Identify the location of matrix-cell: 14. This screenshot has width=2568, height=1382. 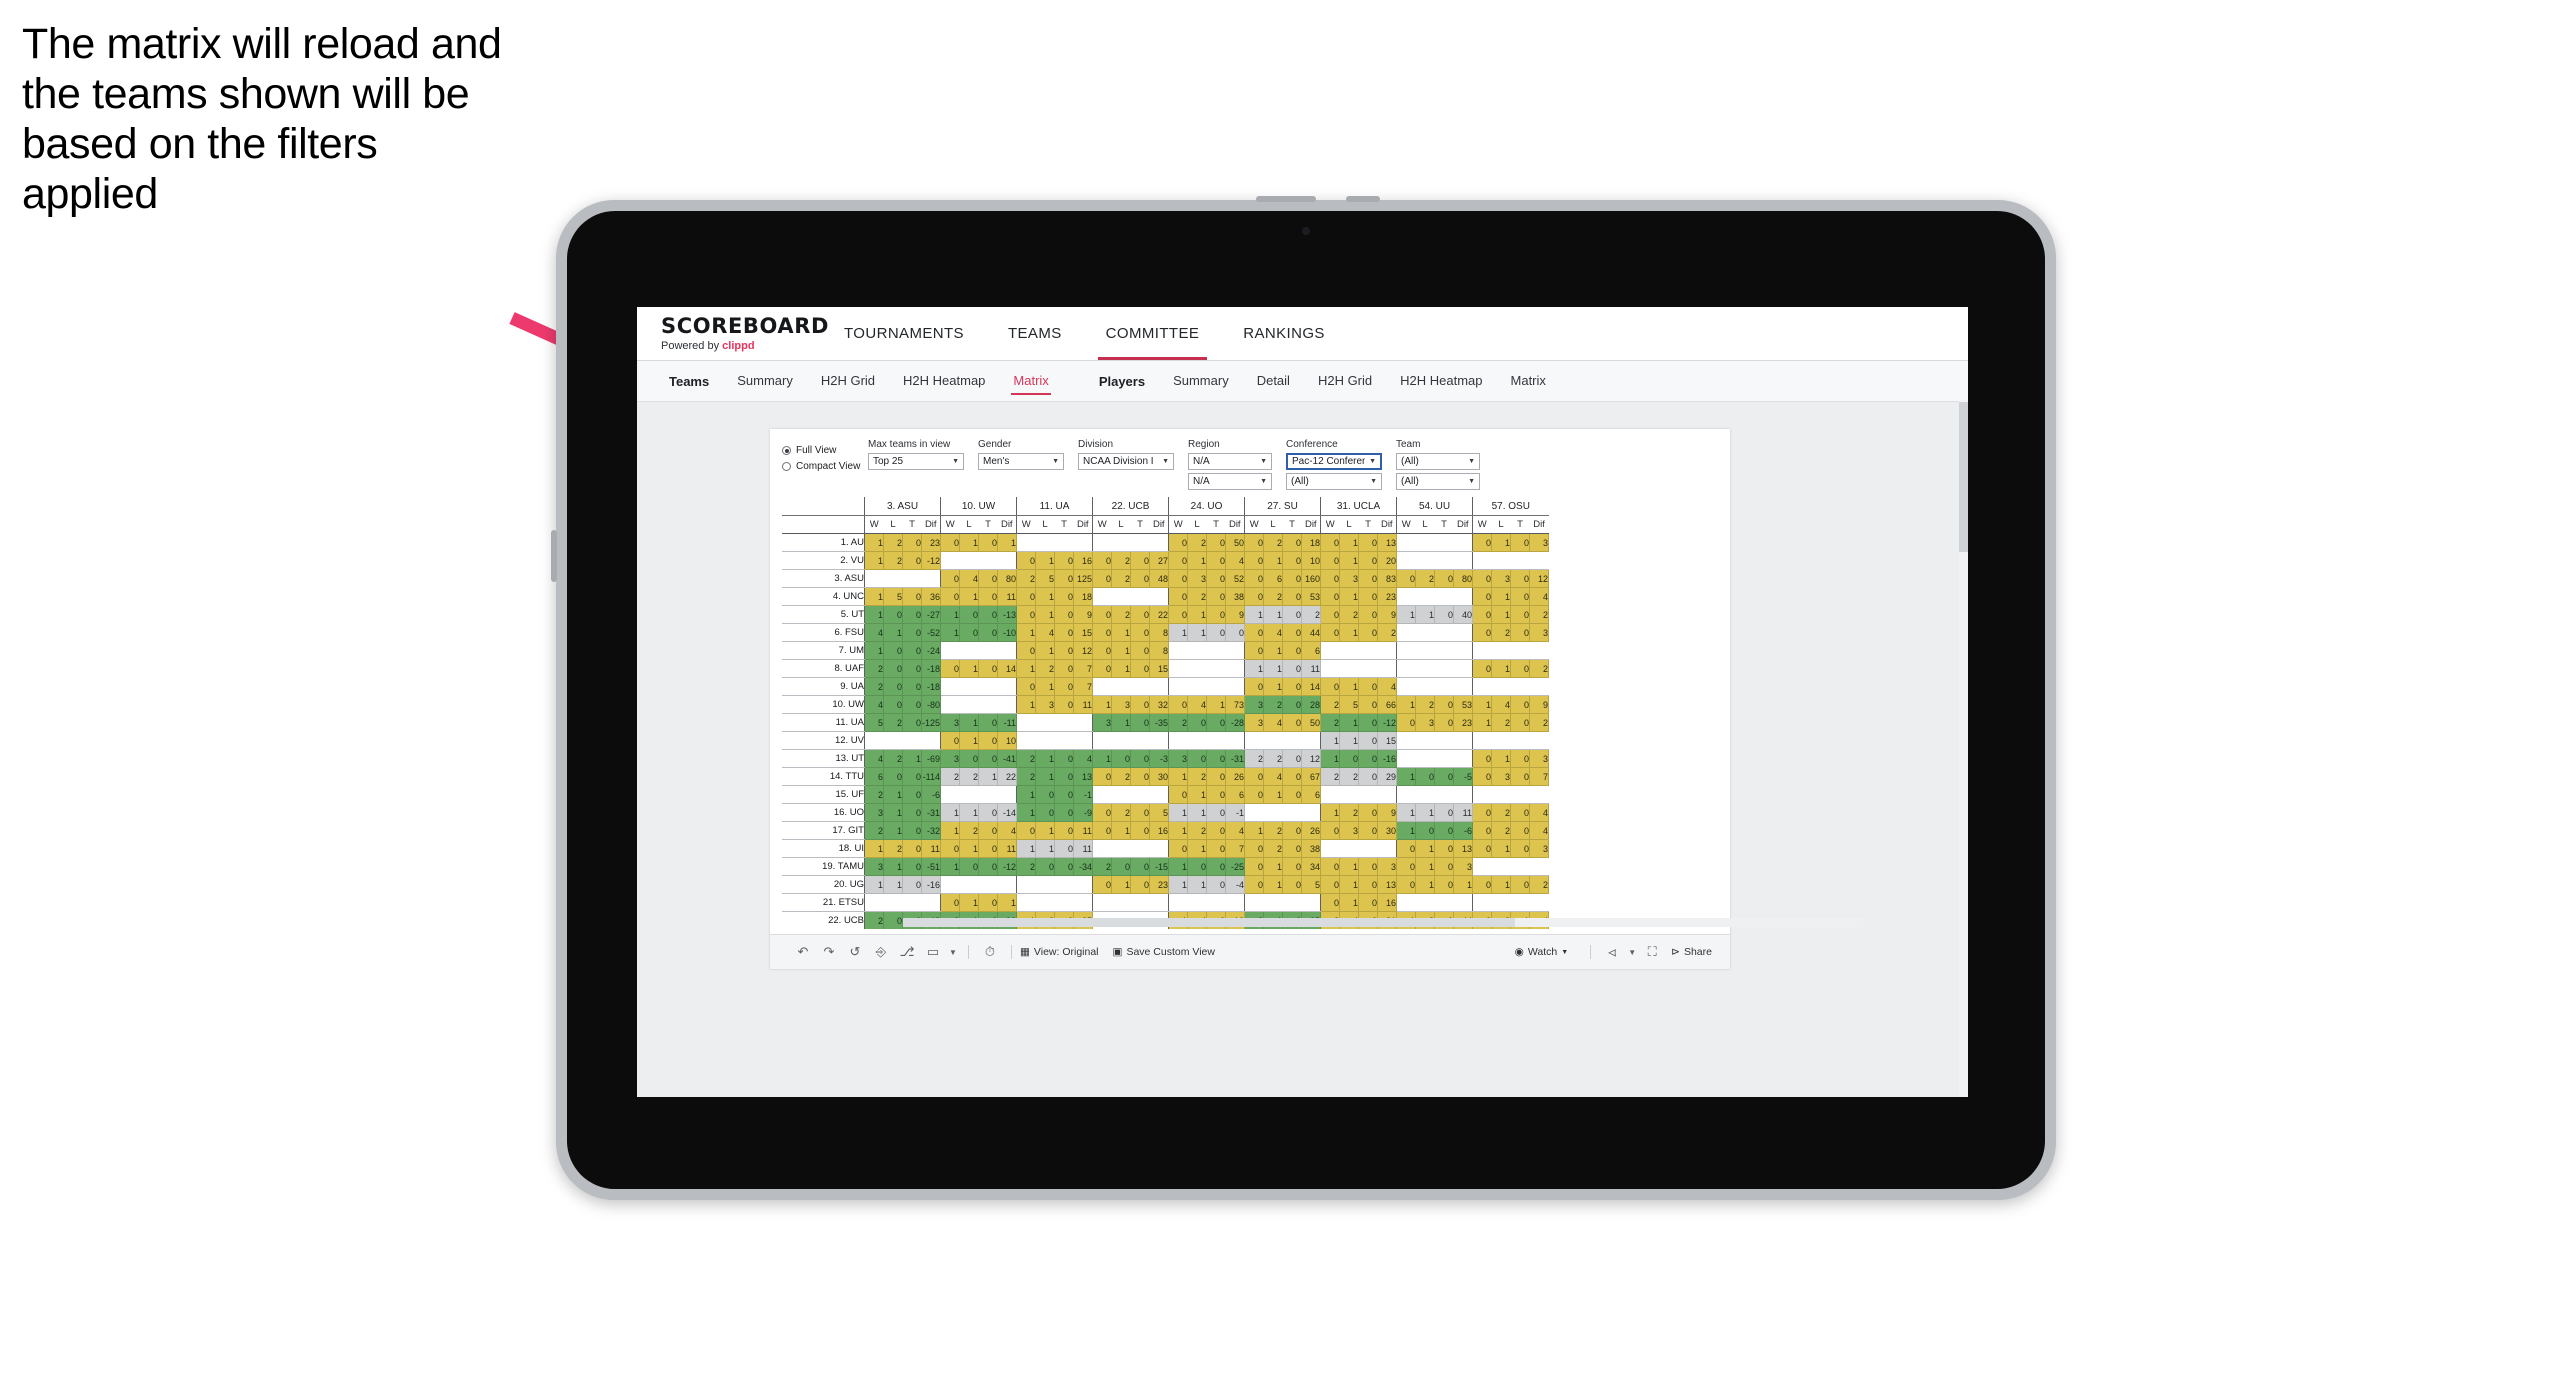
(1311, 686).